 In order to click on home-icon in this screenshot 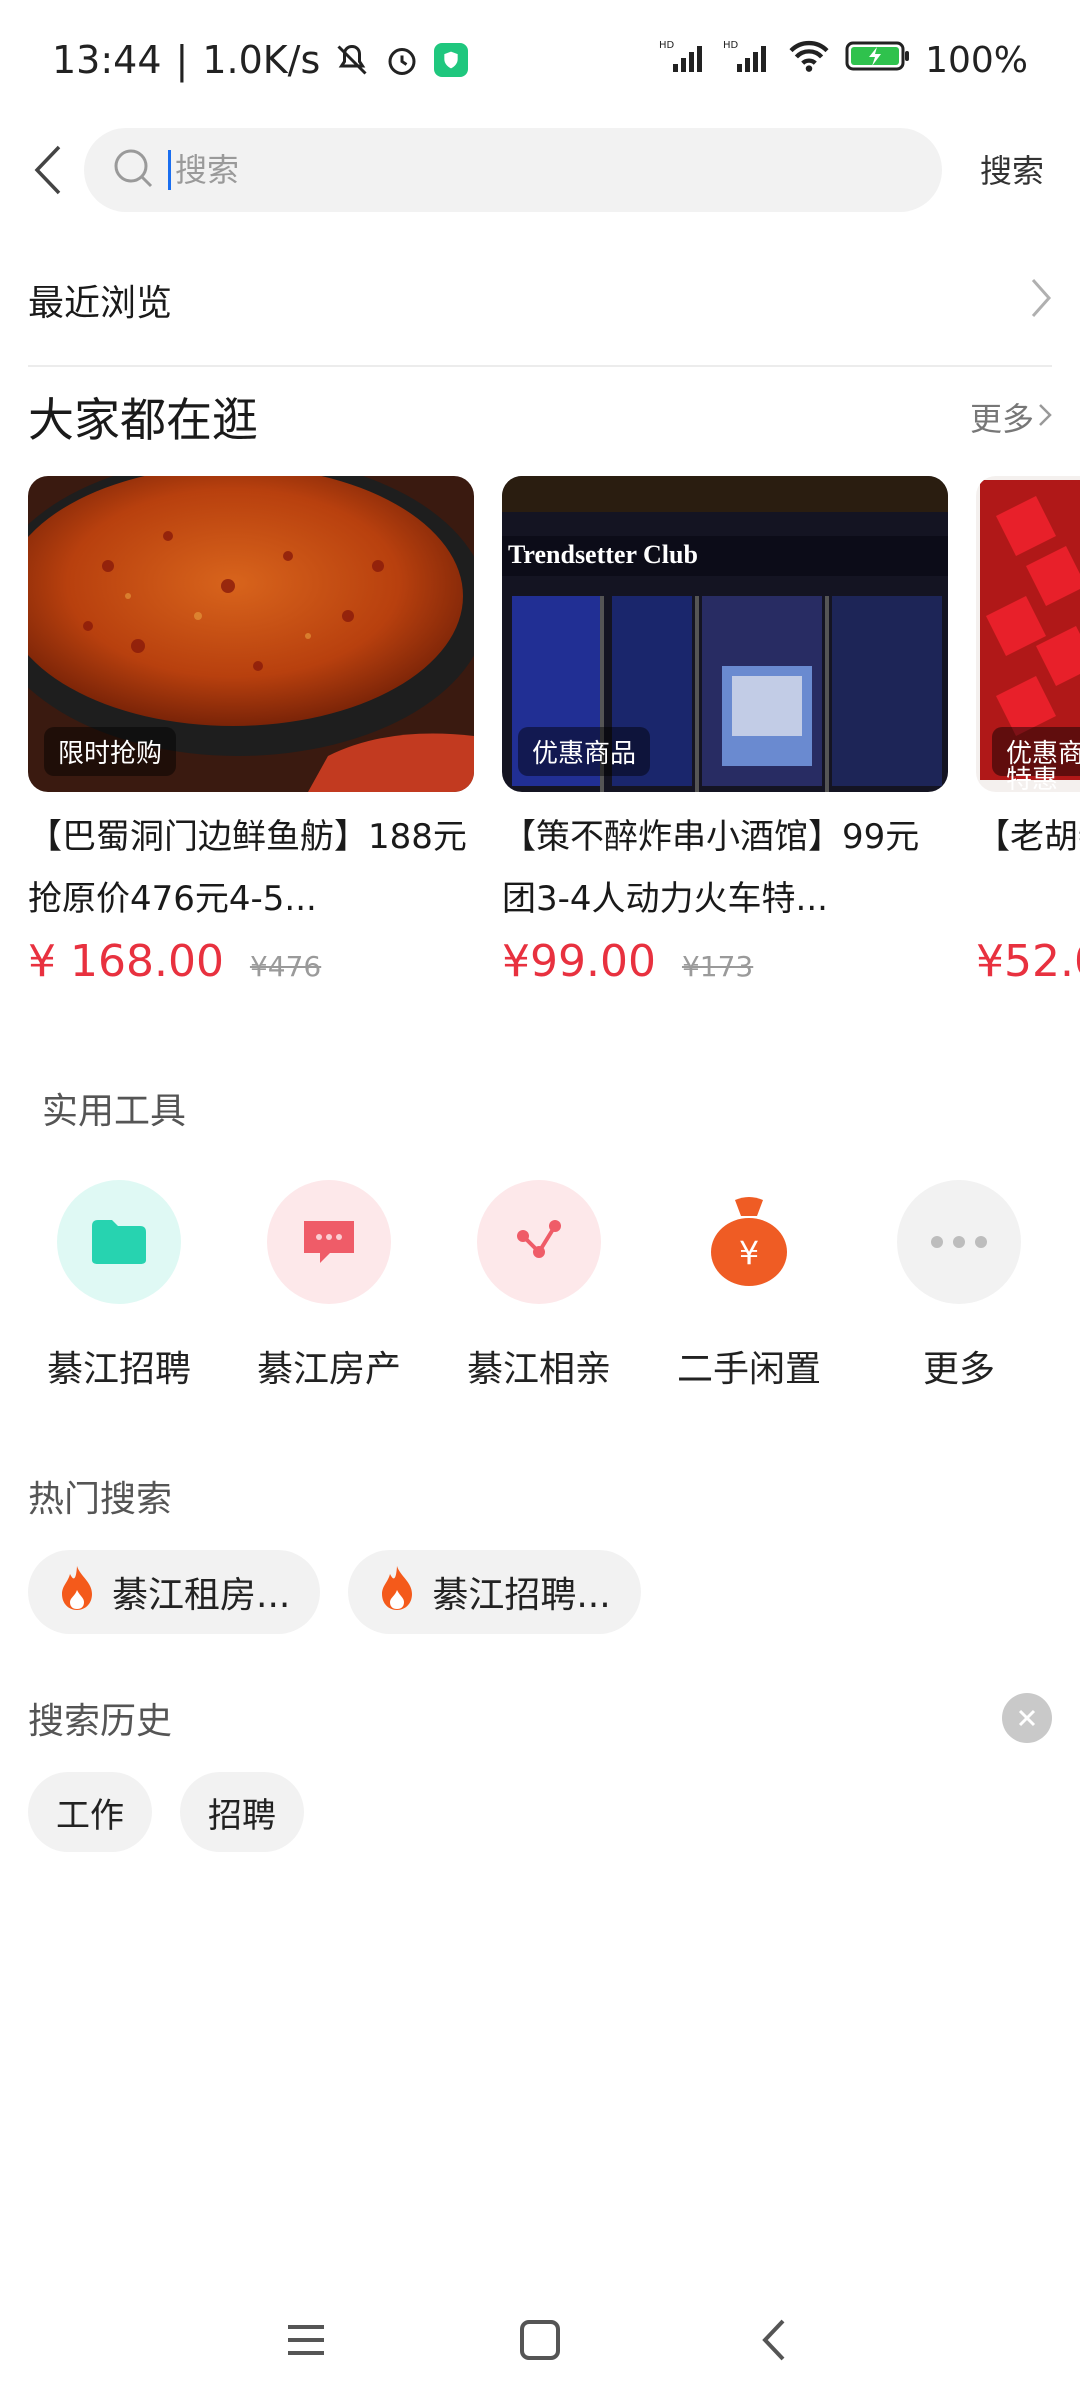, I will do `click(540, 2340)`.